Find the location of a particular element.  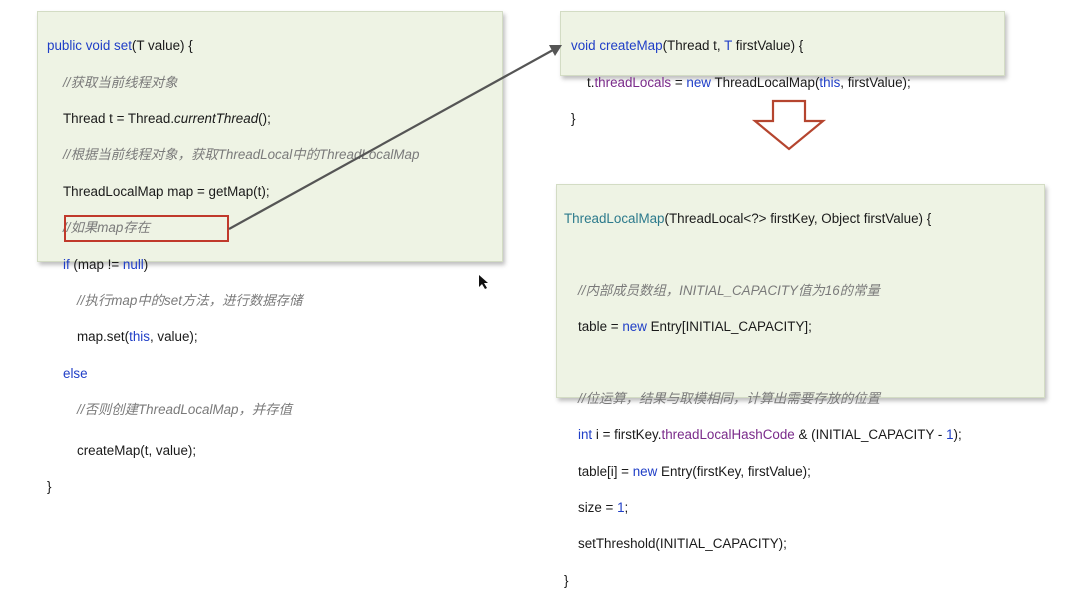

down-arrow-icon is located at coordinates (789, 125).